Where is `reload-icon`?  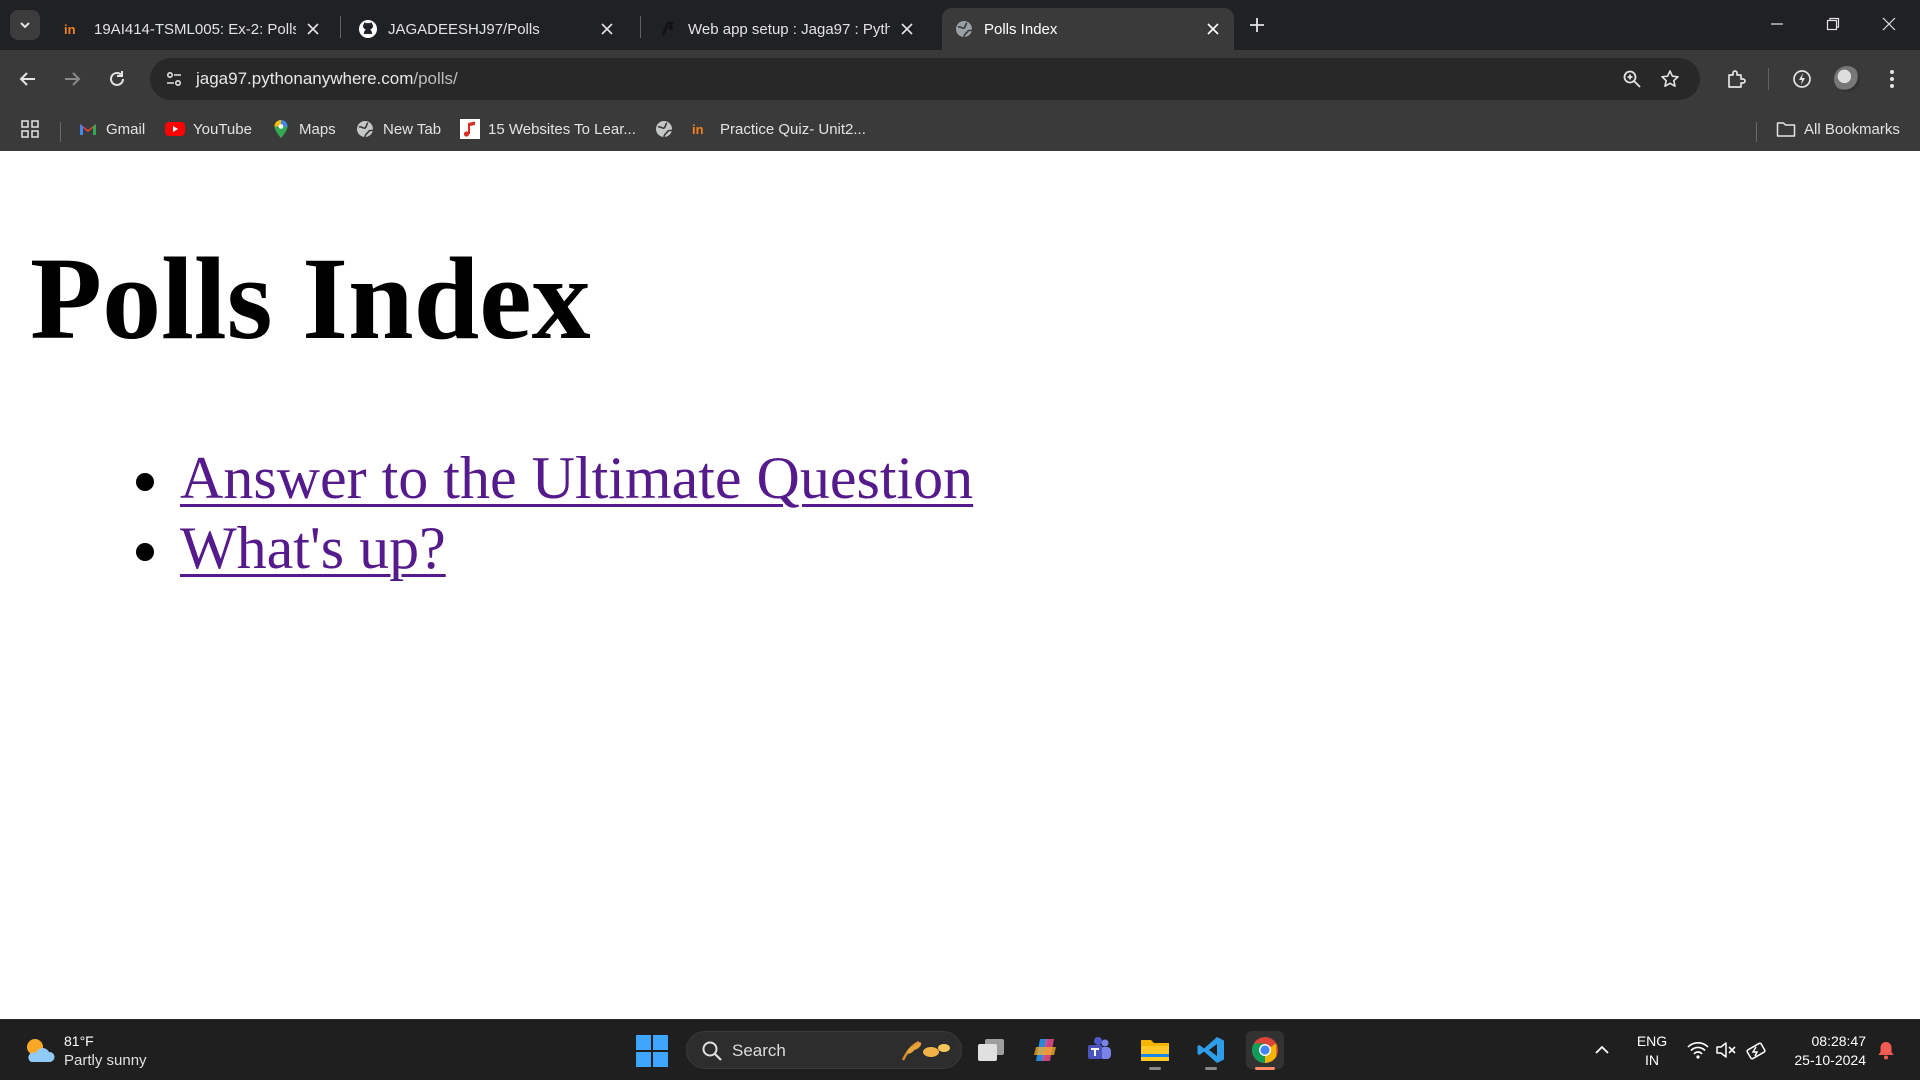
reload-icon is located at coordinates (117, 78).